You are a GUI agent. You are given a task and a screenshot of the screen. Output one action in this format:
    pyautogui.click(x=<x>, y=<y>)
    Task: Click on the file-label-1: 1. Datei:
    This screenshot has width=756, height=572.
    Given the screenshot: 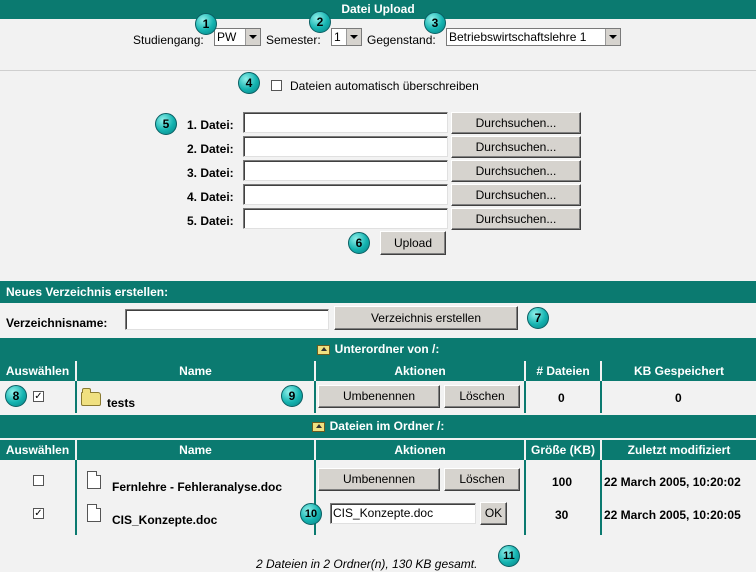 What is the action you would take?
    pyautogui.click(x=210, y=125)
    